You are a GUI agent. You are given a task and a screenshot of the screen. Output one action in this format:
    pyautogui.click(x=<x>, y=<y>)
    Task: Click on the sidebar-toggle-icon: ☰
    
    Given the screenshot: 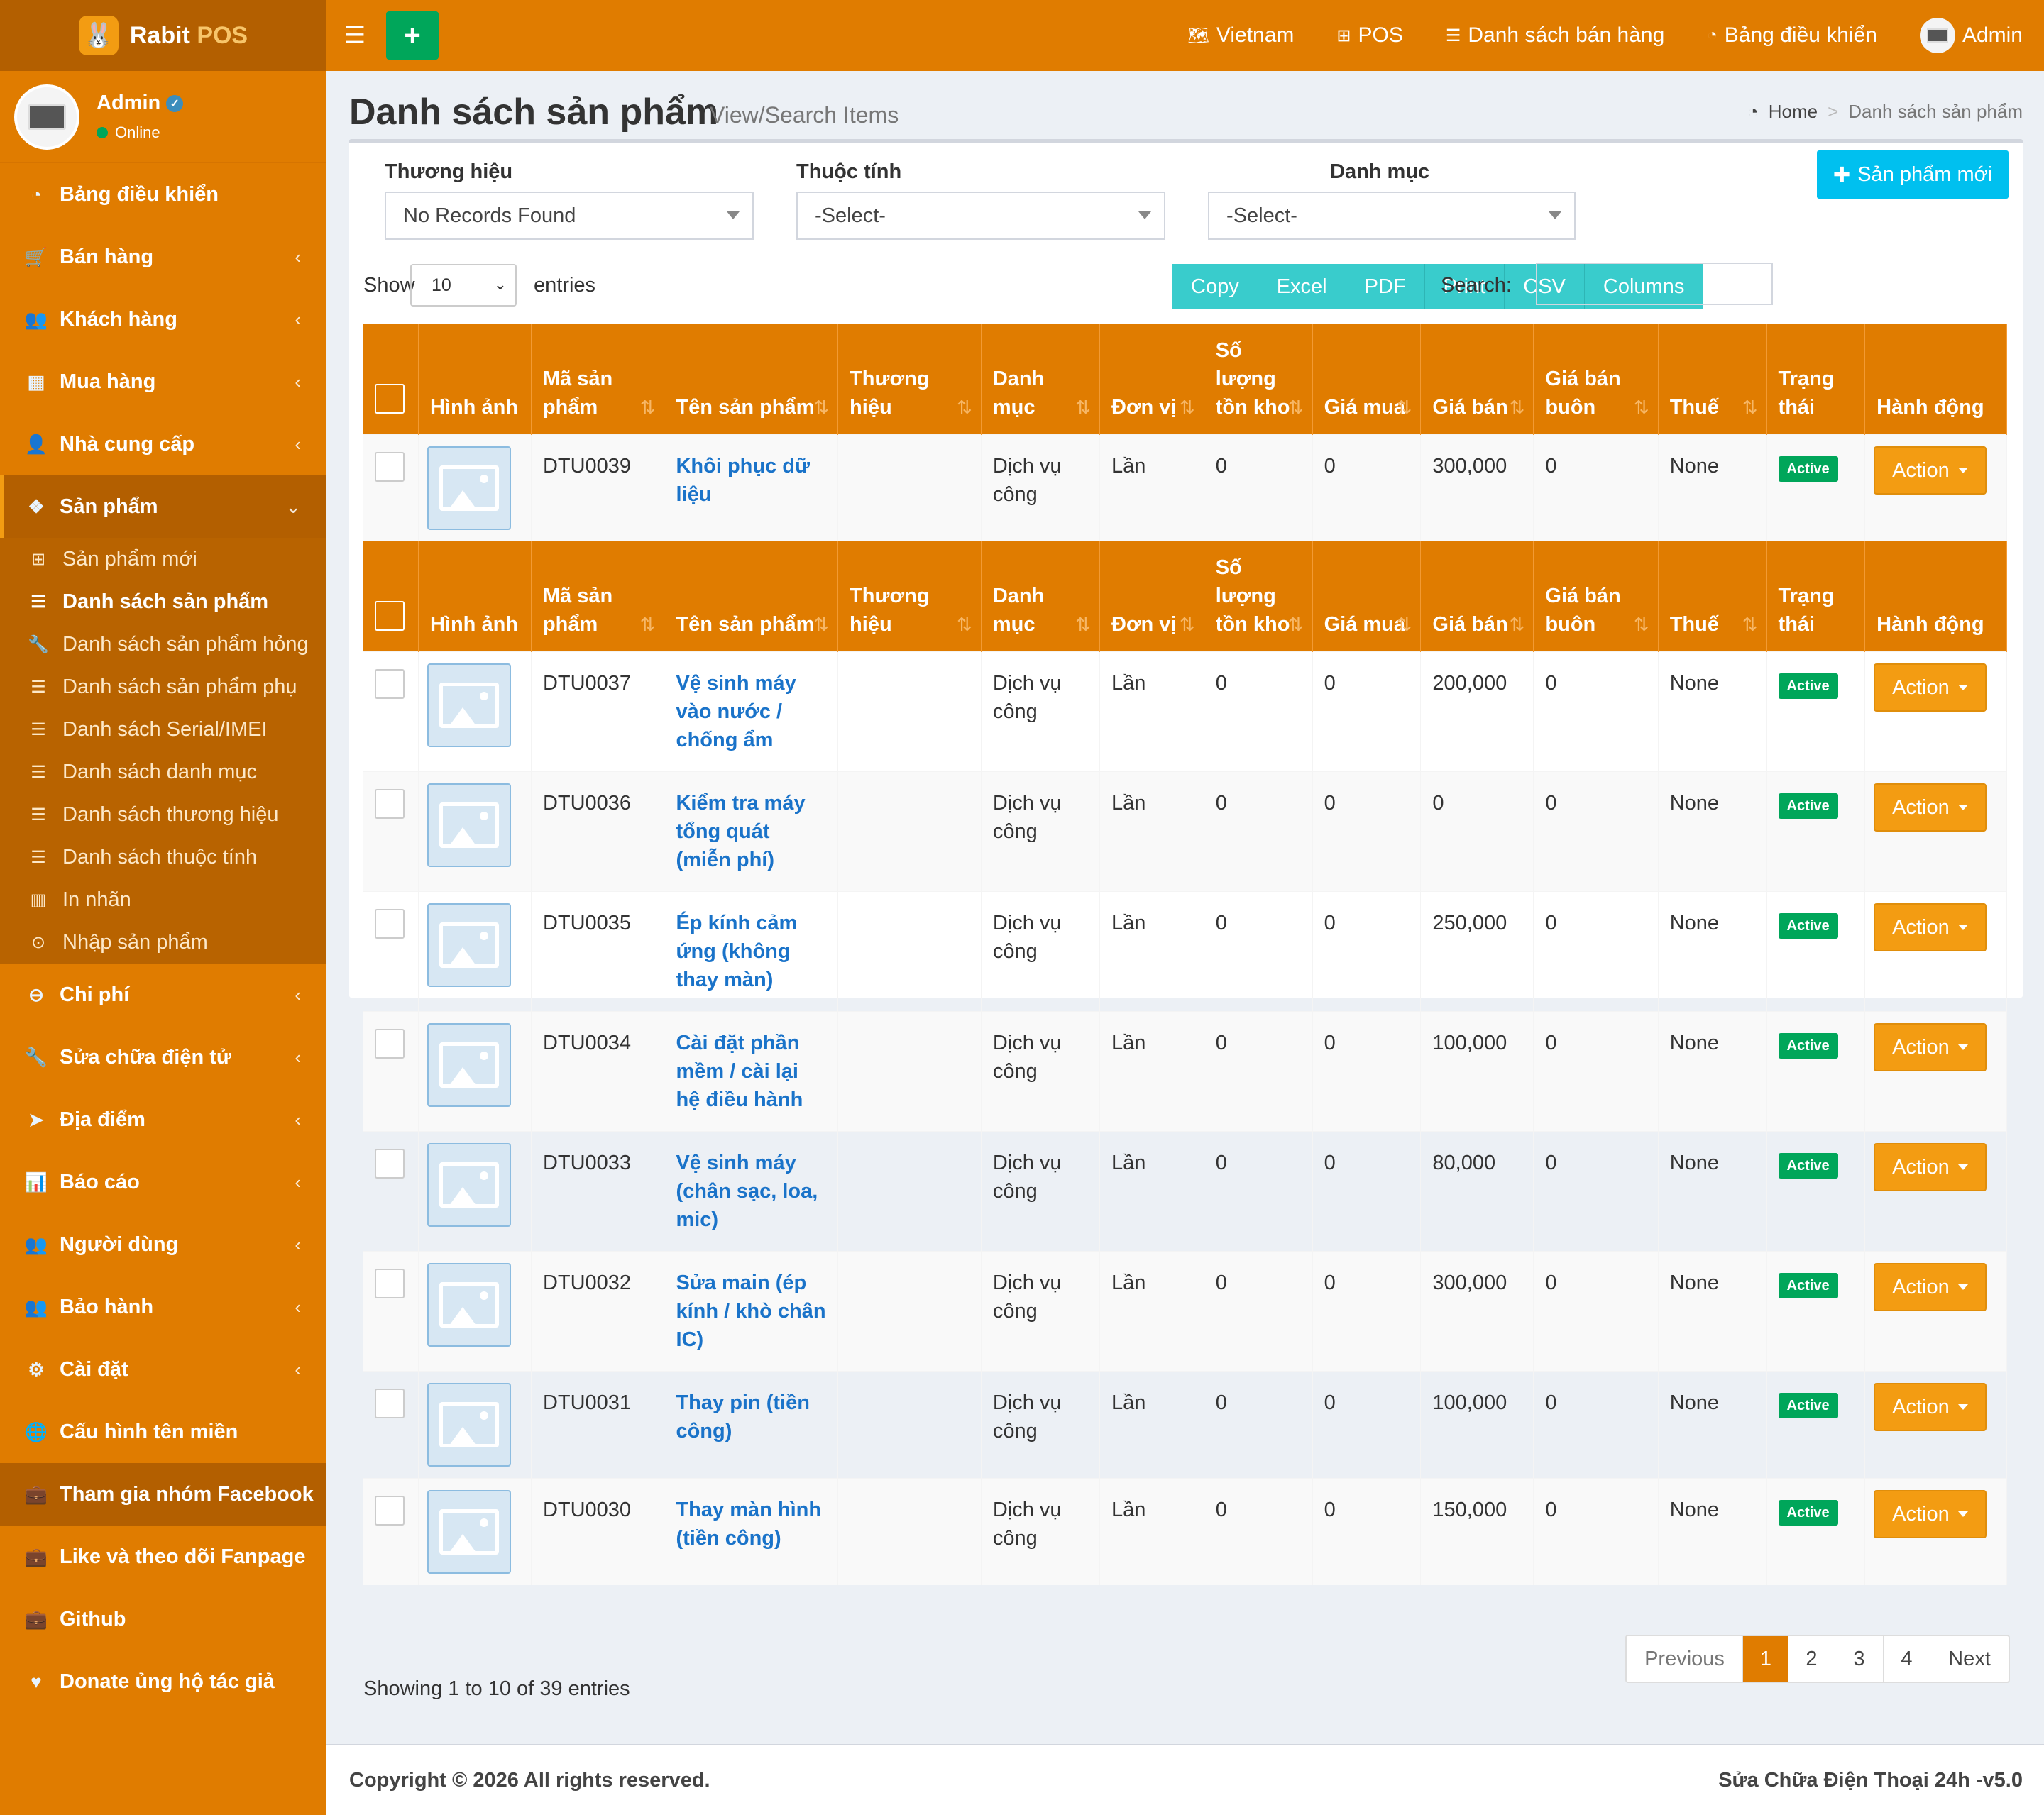 What is the action you would take?
    pyautogui.click(x=354, y=35)
    